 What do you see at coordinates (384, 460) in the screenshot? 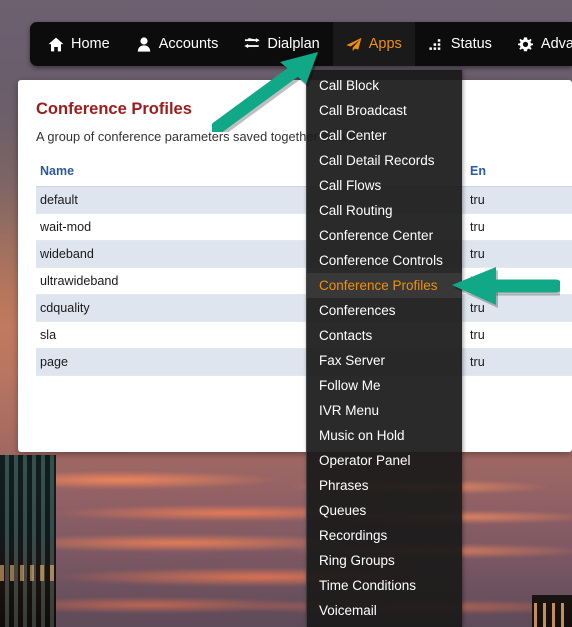
I see `menu-item-operator-panel: Operator Panel` at bounding box center [384, 460].